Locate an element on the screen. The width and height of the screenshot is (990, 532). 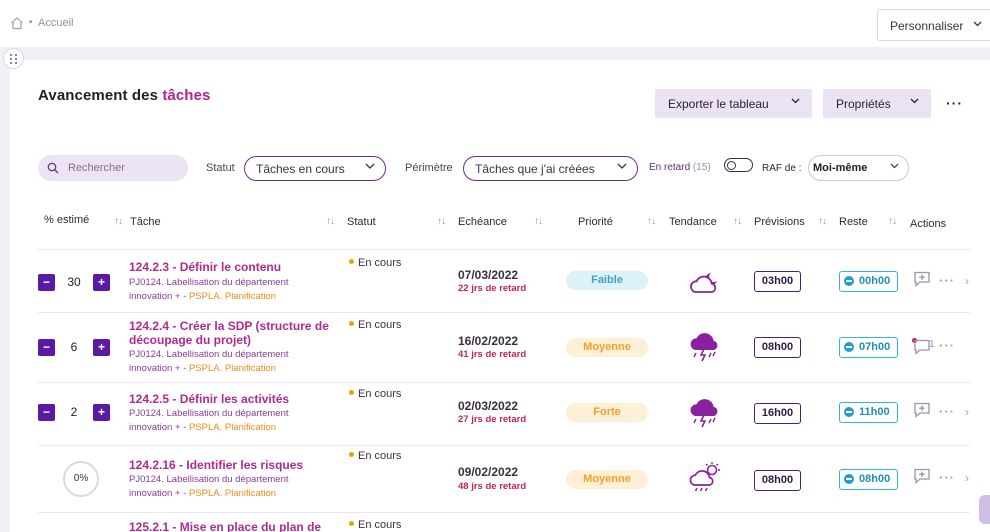
comment-count: 1 is located at coordinates (932, 344).